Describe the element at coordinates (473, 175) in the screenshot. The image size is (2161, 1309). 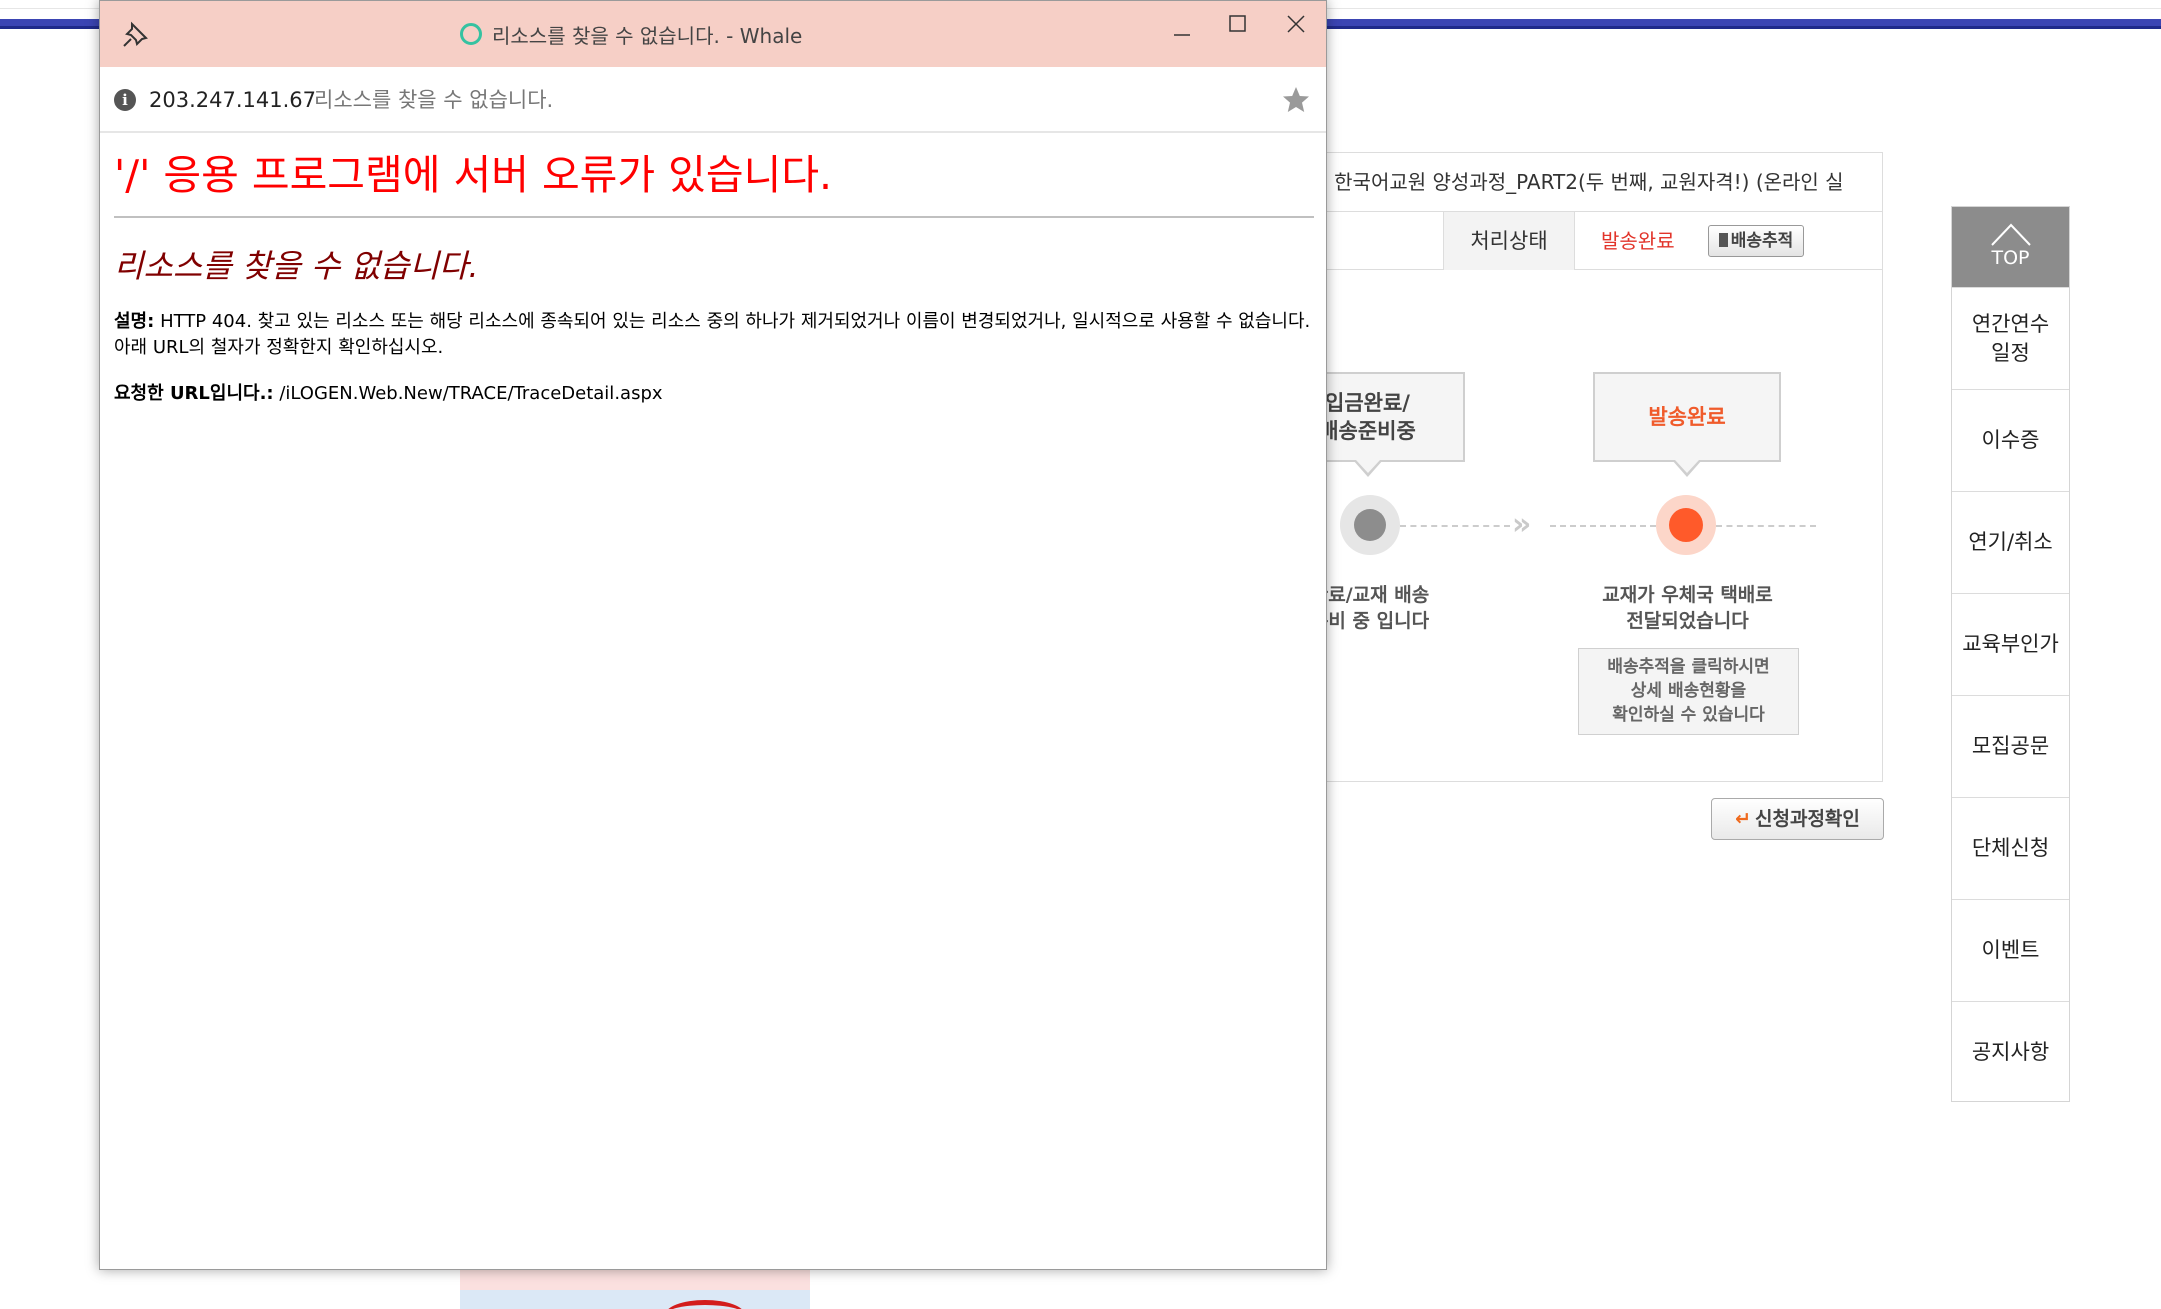
I see `error-heading: '/' 응용 프로그램에 서버 오류가 있습니다.` at that location.